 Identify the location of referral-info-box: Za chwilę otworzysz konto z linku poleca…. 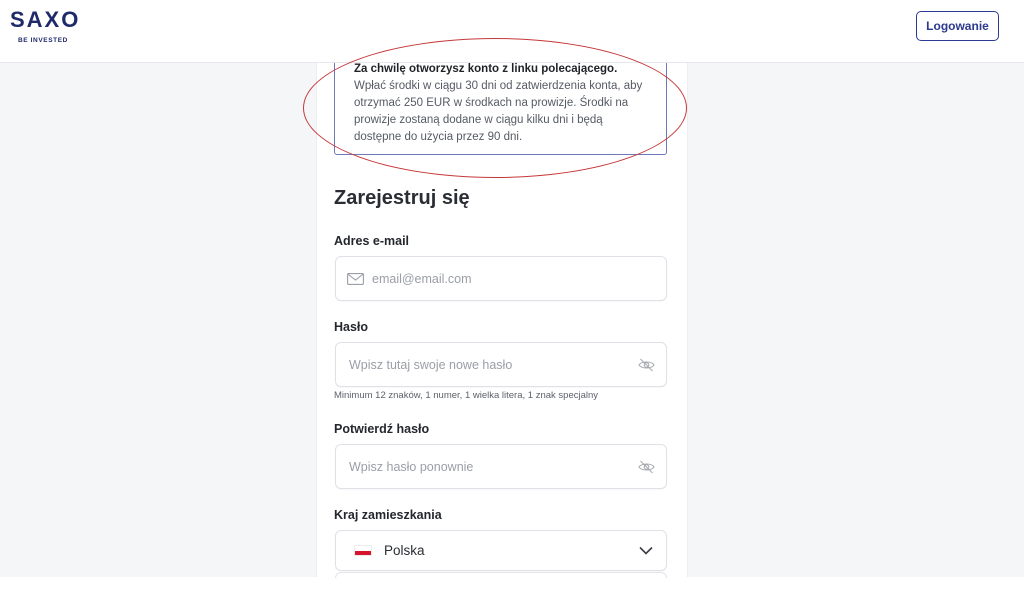
(500, 102).